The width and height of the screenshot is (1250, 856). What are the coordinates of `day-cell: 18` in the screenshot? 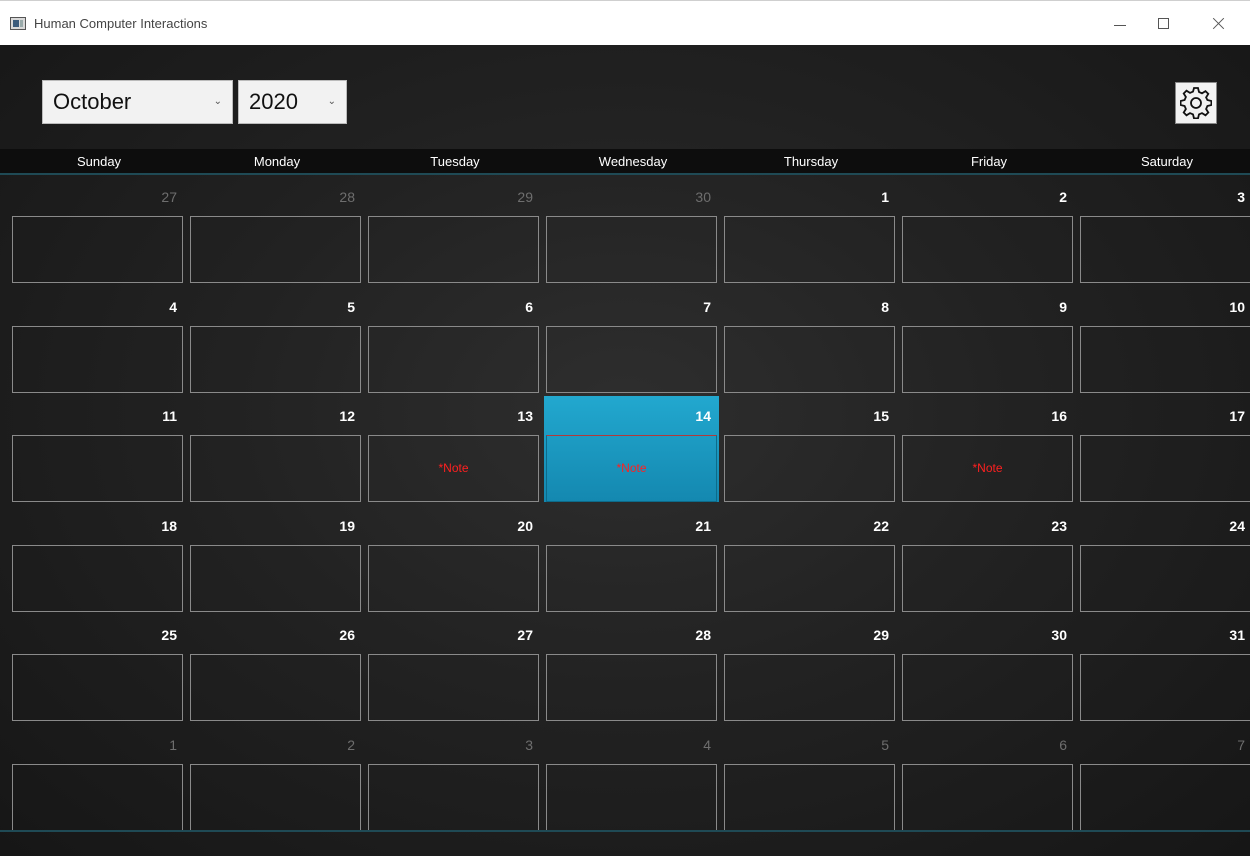 It's located at (97, 559).